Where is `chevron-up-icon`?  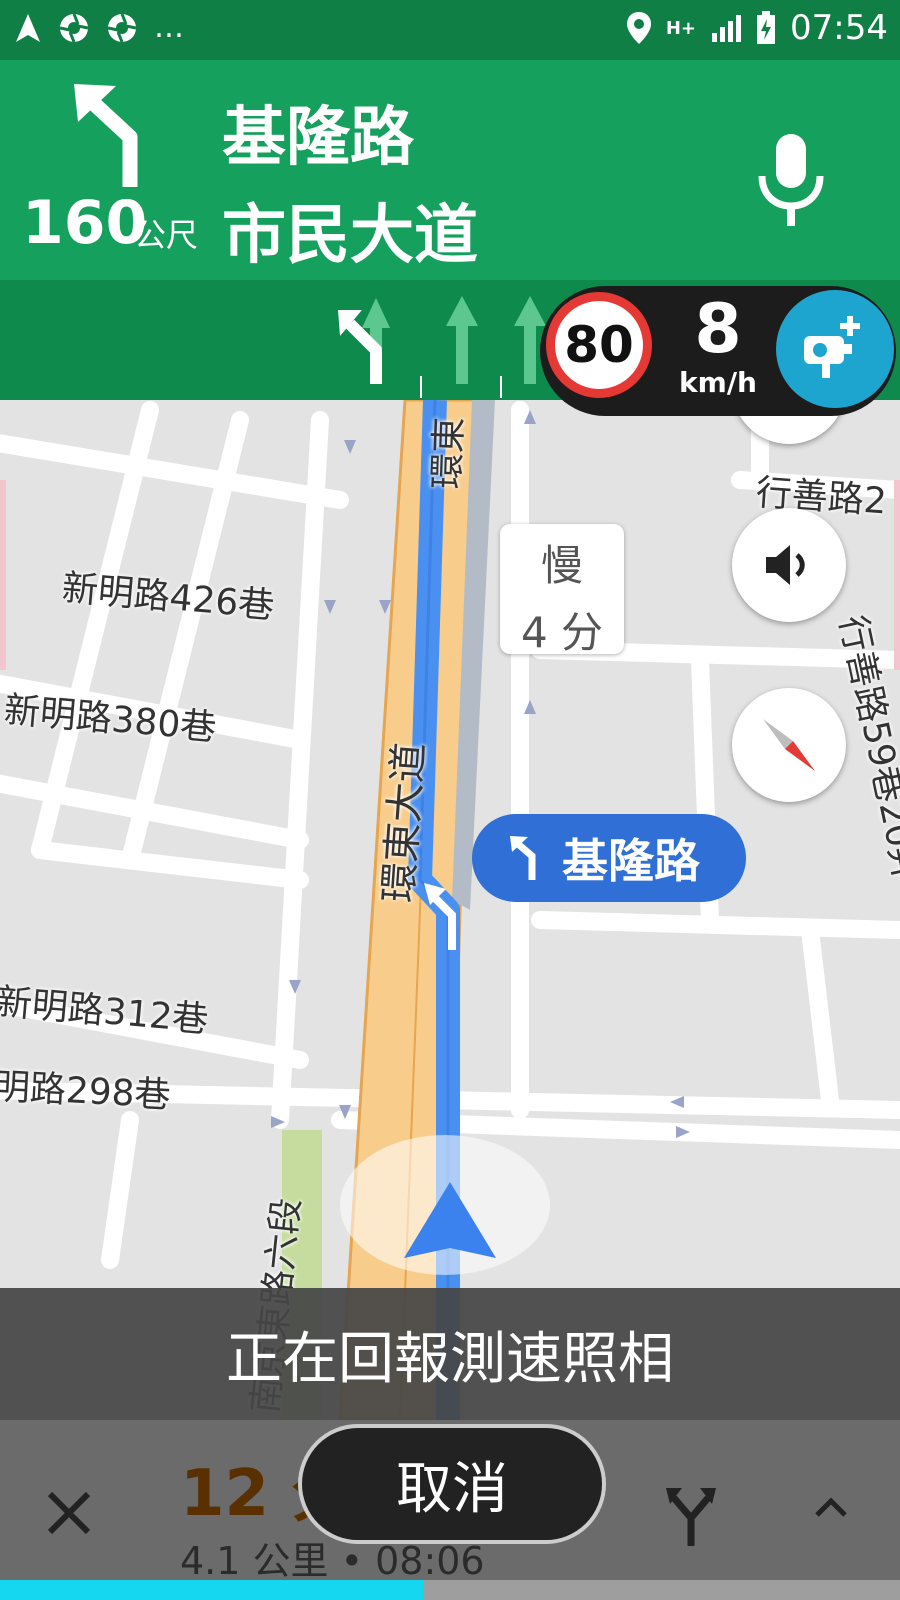
chevron-up-icon is located at coordinates (831, 1507).